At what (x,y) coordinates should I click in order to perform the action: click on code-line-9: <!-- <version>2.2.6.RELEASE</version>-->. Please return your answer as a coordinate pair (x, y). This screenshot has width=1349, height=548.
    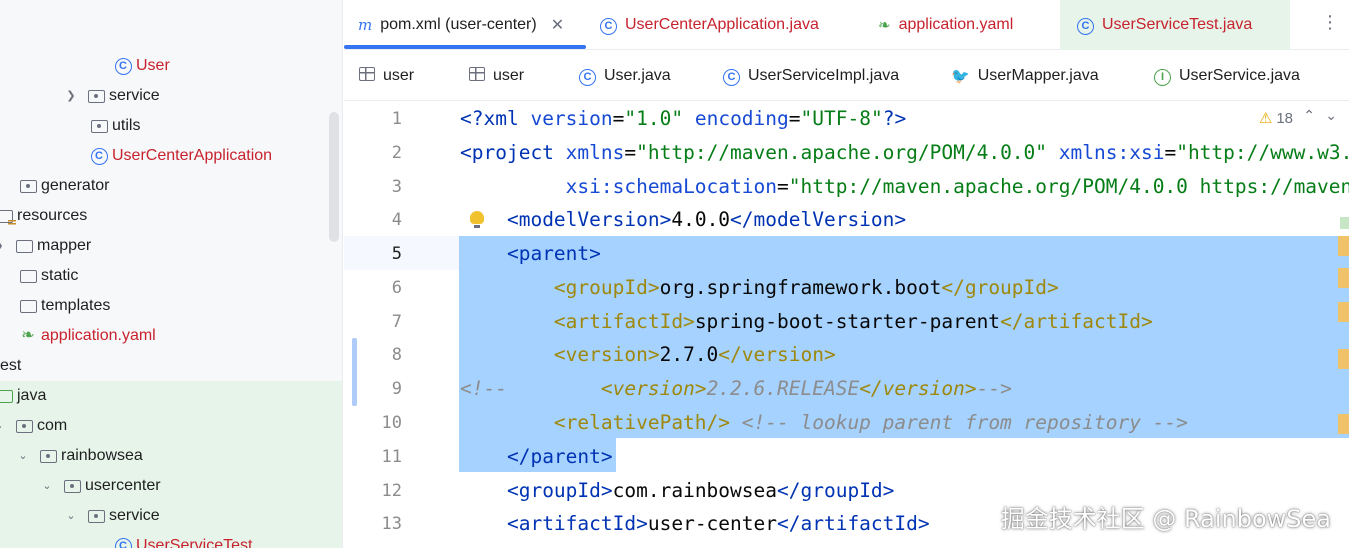
    Looking at the image, I should click on (736, 388).